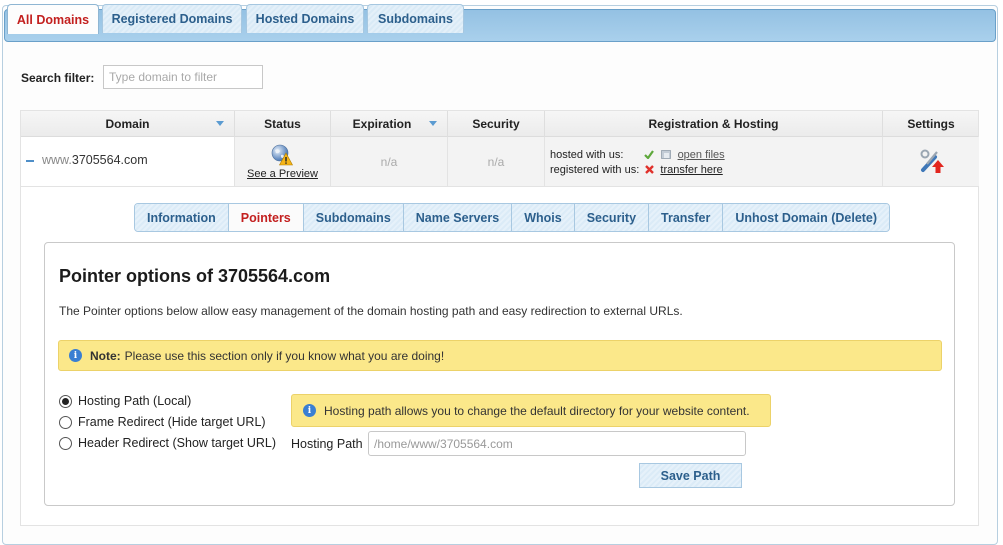  What do you see at coordinates (353, 217) in the screenshot?
I see `subtab-subdomains: Subdomains` at bounding box center [353, 217].